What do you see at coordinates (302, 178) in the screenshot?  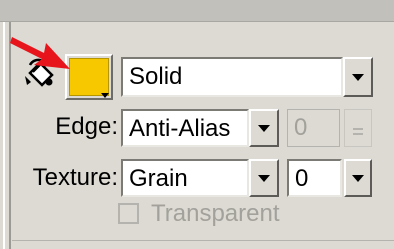 I see `texture-amount-value: 0` at bounding box center [302, 178].